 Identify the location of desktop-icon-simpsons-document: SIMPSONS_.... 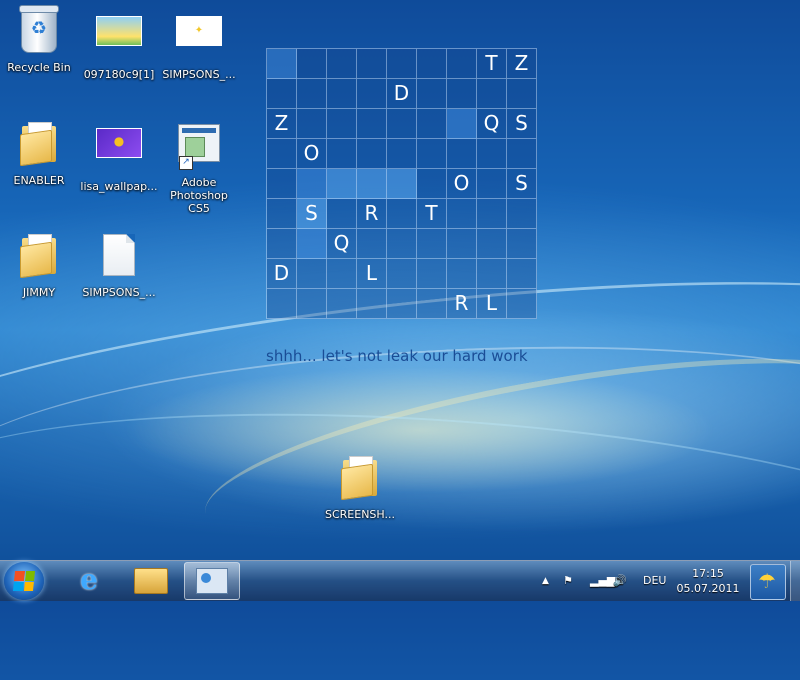
(119, 264).